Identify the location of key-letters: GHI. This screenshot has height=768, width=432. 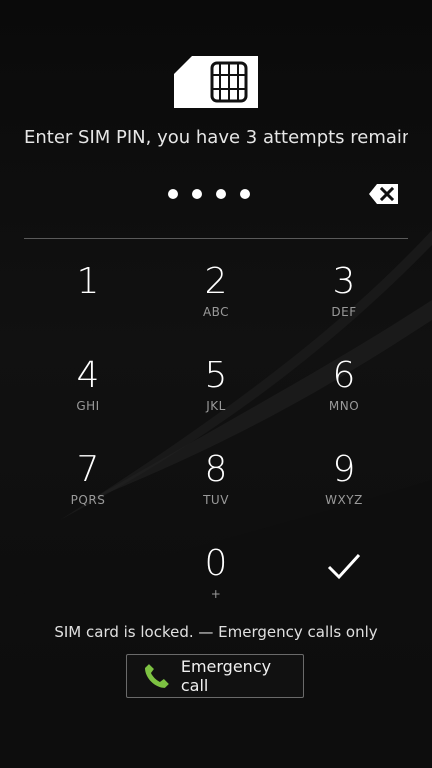
(88, 406).